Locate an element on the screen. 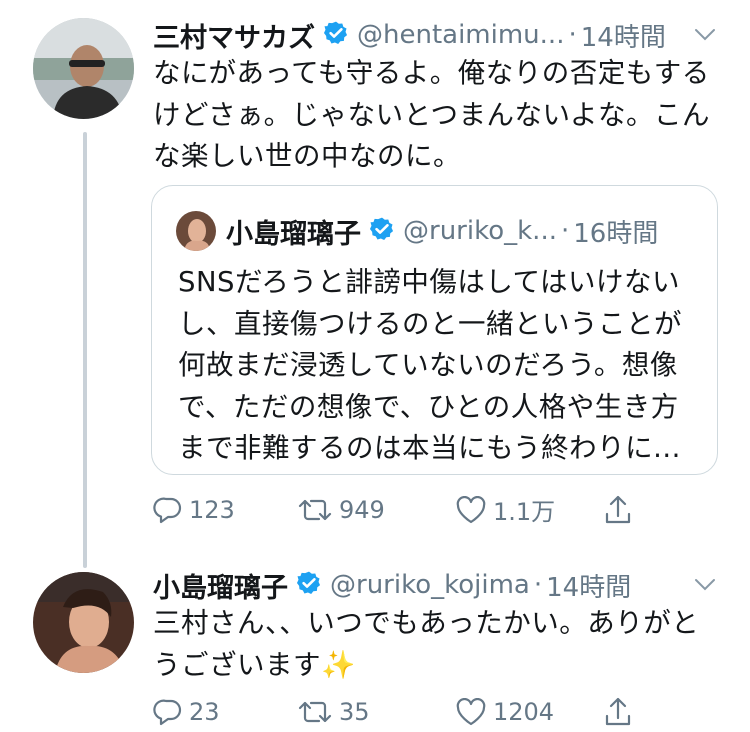  retweet-count: 949 is located at coordinates (362, 509).